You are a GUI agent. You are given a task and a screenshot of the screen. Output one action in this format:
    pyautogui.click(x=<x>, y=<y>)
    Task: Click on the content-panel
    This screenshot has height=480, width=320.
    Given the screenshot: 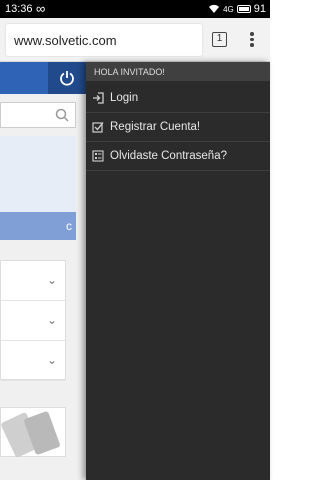 What is the action you would take?
    pyautogui.click(x=38, y=174)
    